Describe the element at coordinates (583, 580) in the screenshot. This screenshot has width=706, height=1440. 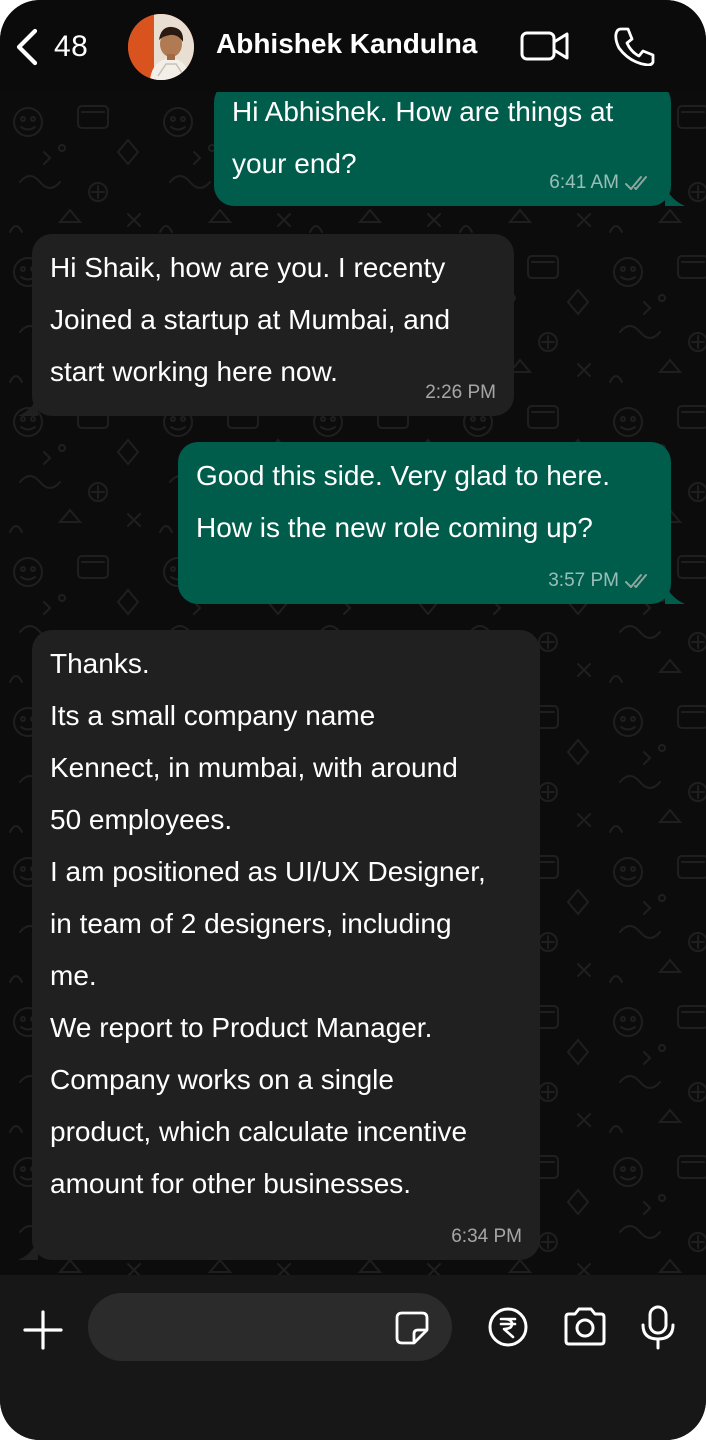
I see `message-time: 3:57 PM` at that location.